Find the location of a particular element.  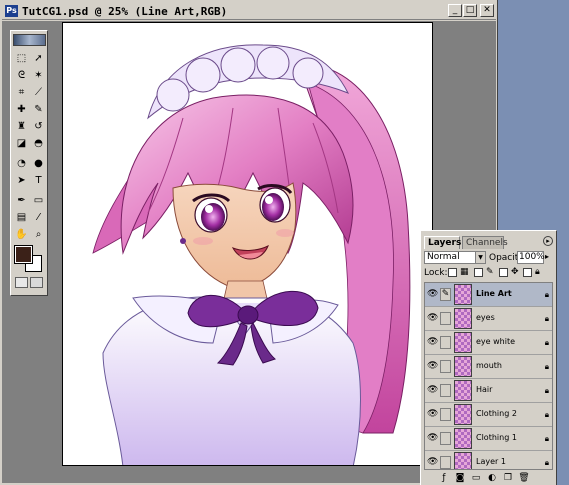

new-layer-icon: ❐ is located at coordinates (508, 478).